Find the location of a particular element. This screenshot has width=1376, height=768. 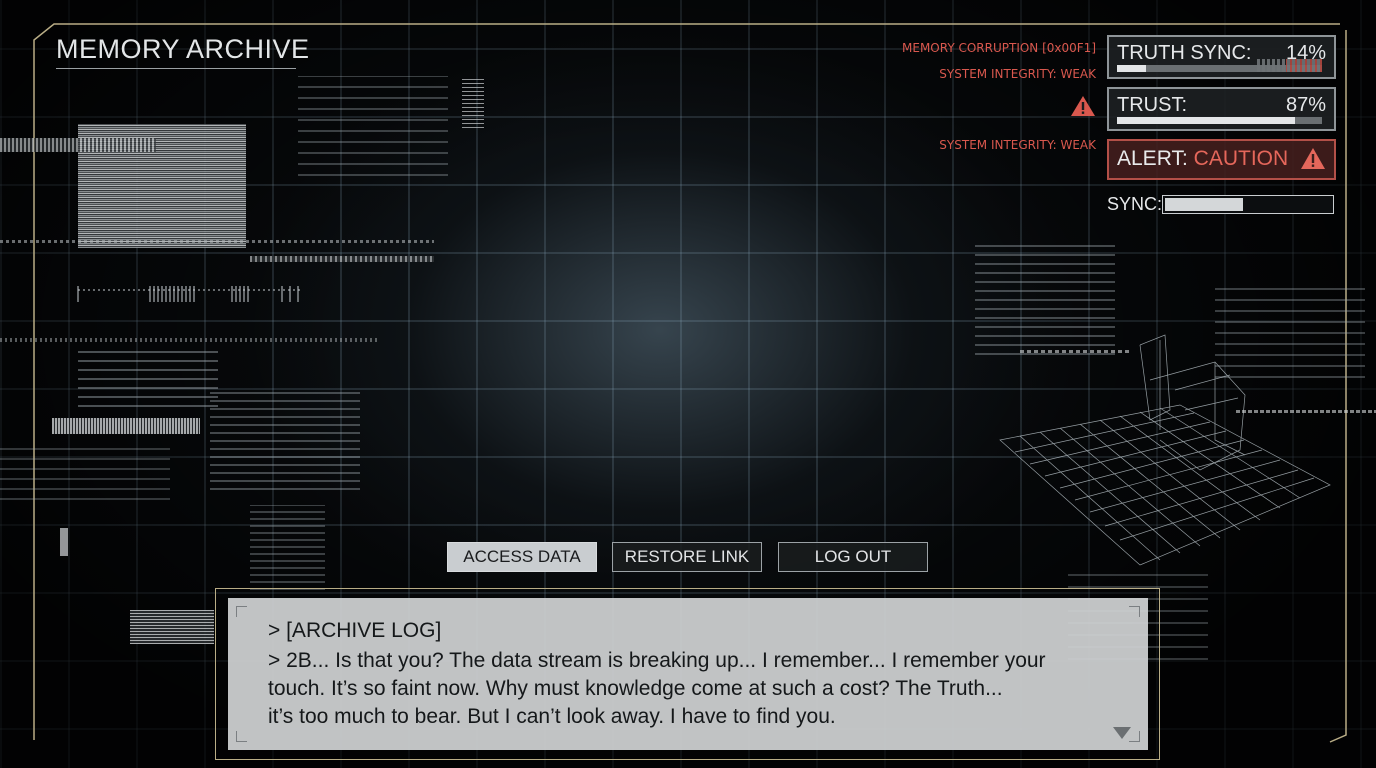

system-integrity-warning-2: SYSTEM INTEGRITY: WEAK is located at coordinates (1017, 145).